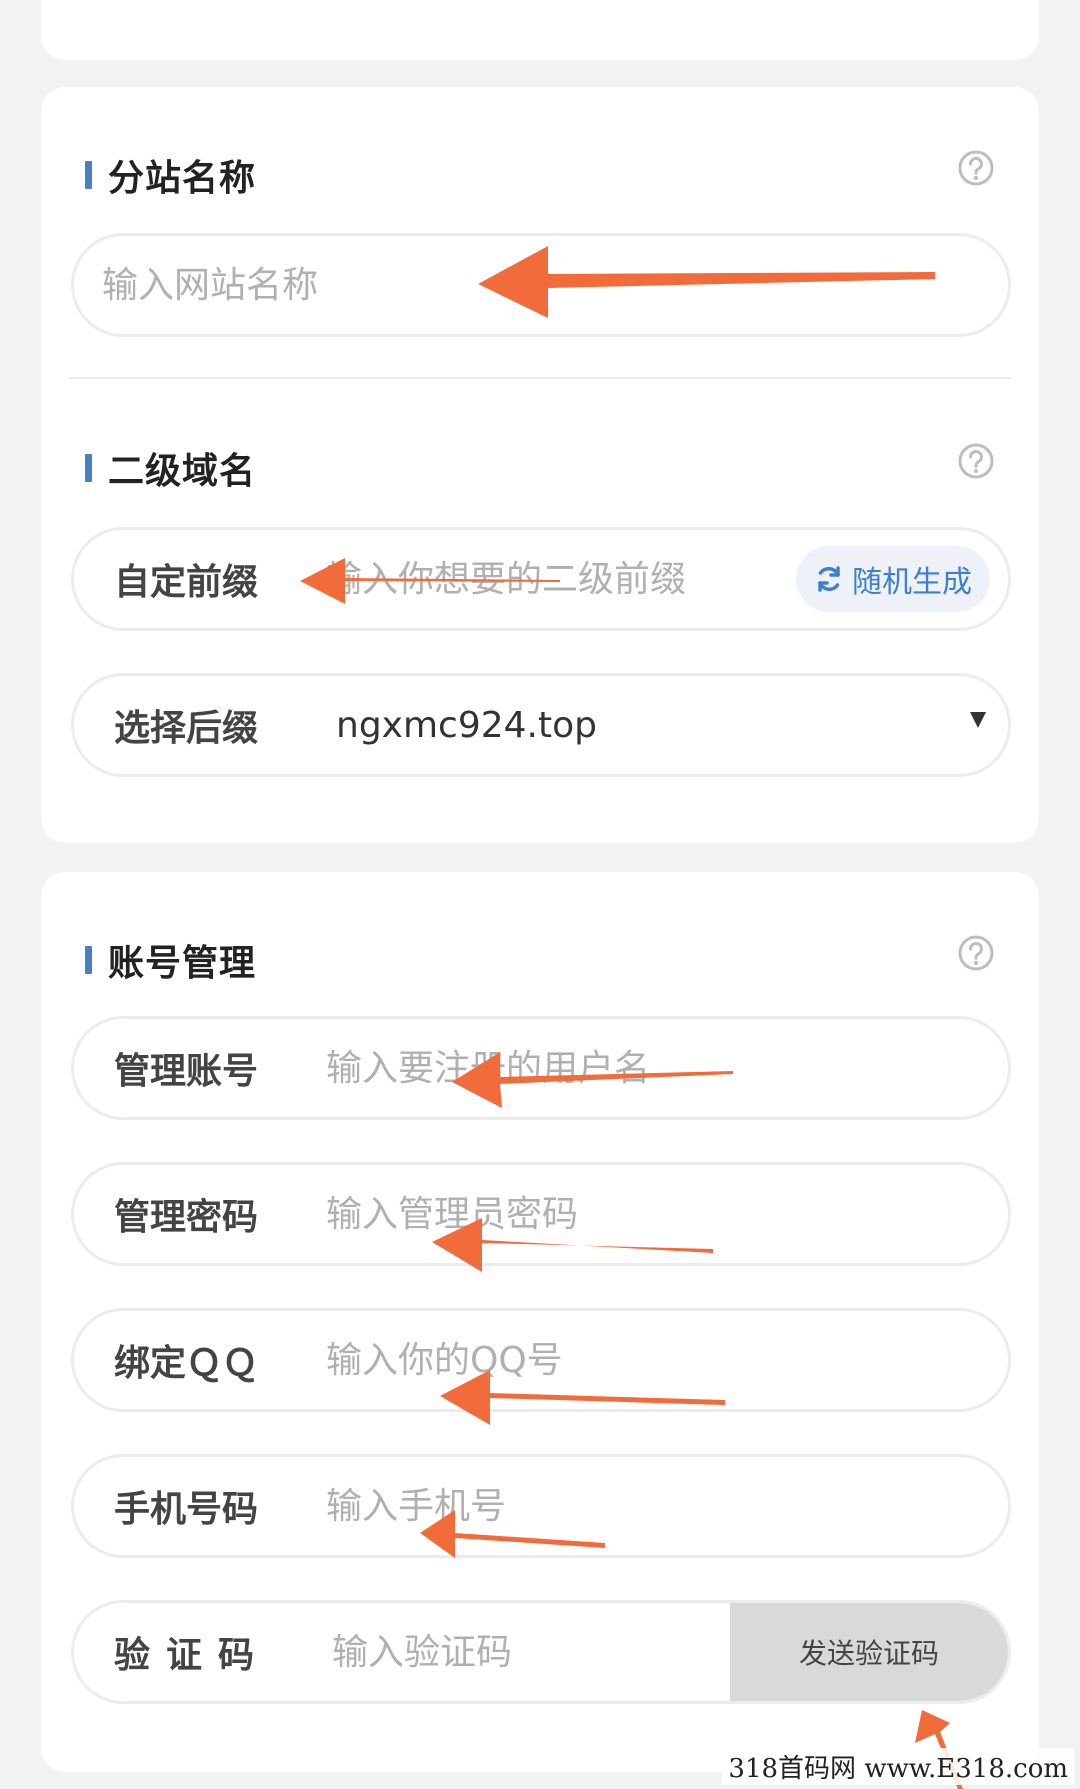  I want to click on watermark: 318首码网 www.E318.com, so click(898, 1766).